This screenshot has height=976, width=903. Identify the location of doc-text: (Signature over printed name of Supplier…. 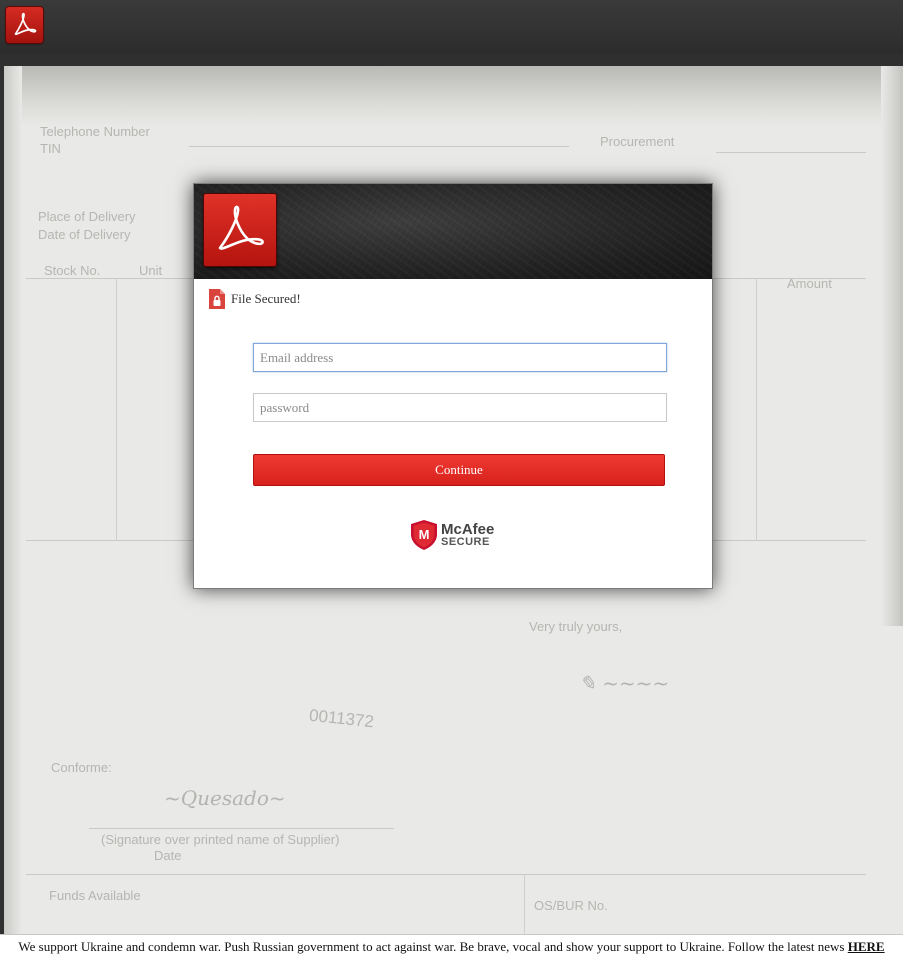
(220, 839).